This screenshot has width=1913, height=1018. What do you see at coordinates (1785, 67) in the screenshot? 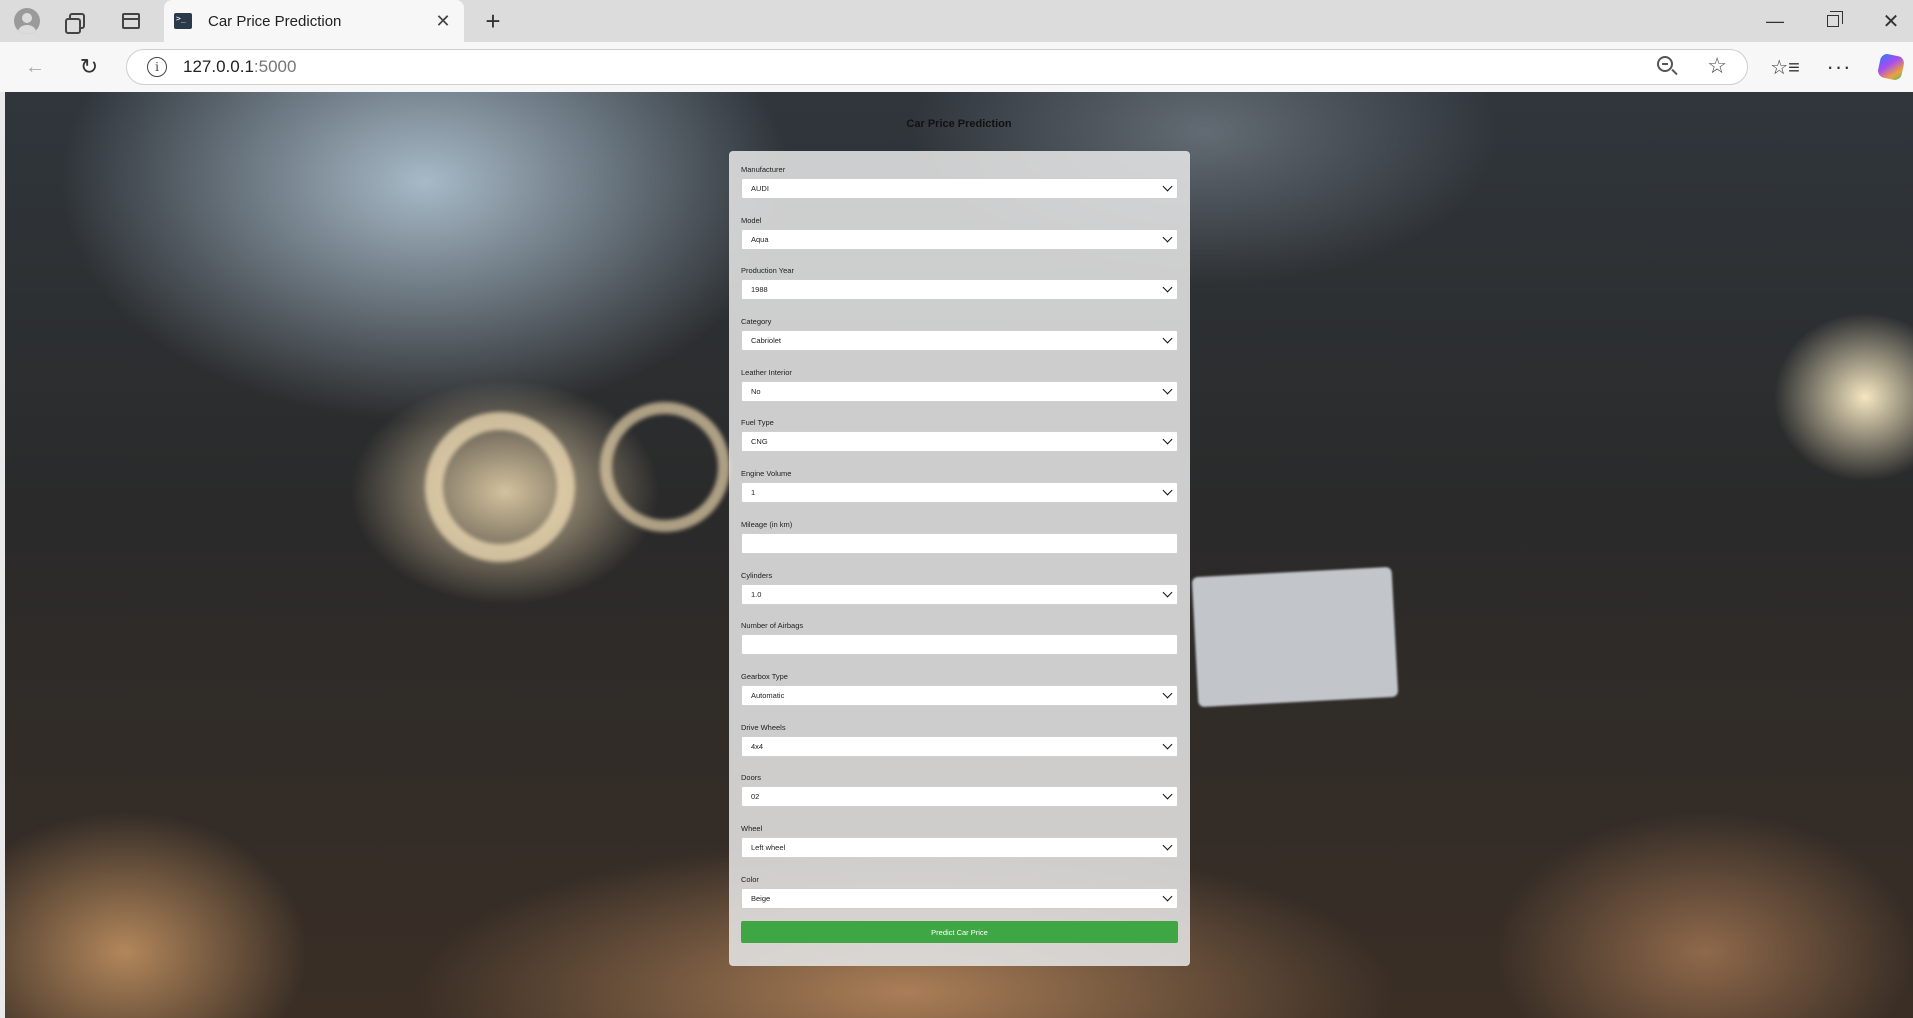
I see `favorites-list-icon: ☆≡` at bounding box center [1785, 67].